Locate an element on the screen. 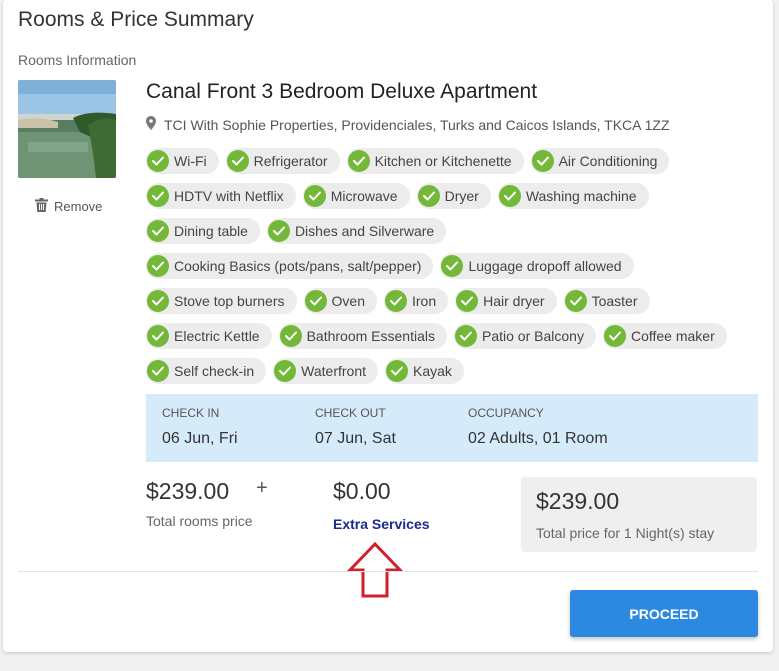  page-title: Rooms & Price Summary is located at coordinates (136, 19).